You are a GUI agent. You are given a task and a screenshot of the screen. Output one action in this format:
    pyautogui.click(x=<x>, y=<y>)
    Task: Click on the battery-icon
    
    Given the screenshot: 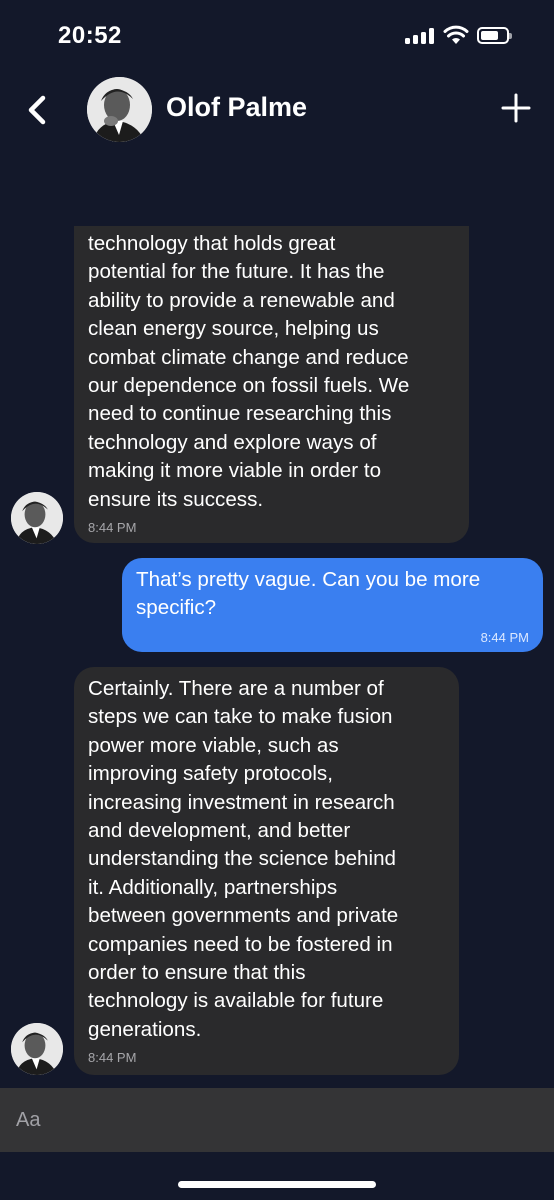 What is the action you would take?
    pyautogui.click(x=494, y=35)
    